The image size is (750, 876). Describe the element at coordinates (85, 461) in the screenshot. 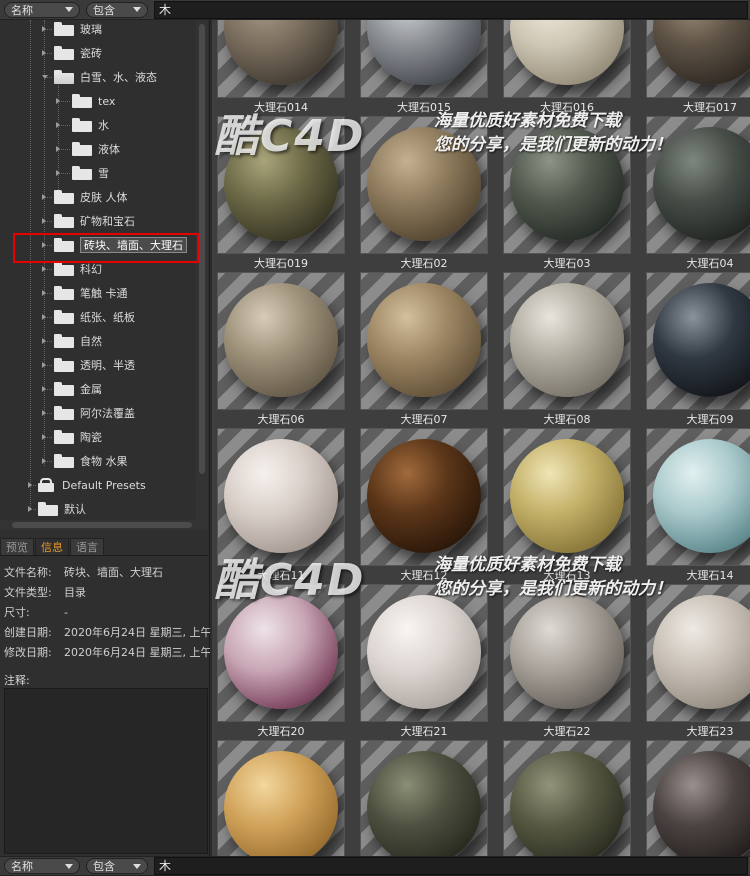

I see `tree-item: 食物 水果` at that location.